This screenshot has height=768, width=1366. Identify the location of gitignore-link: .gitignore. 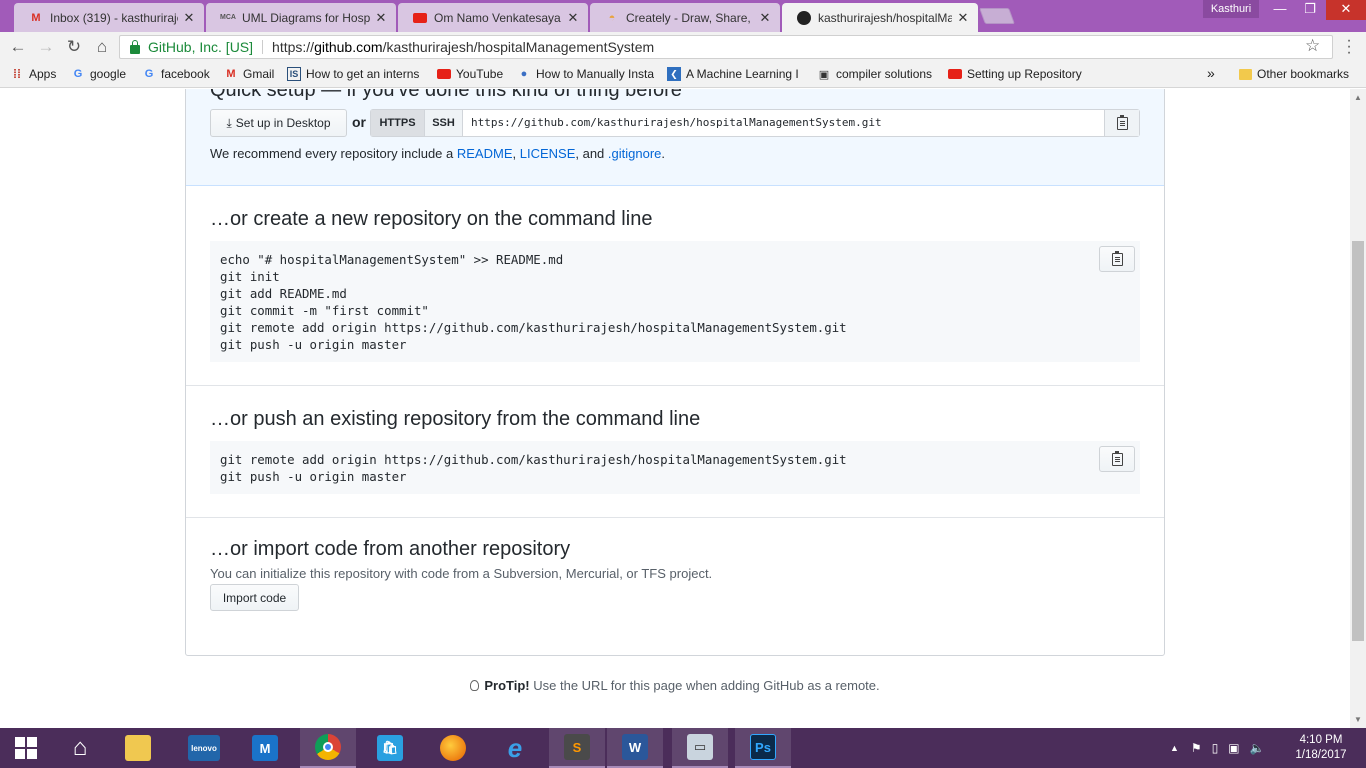
(634, 153).